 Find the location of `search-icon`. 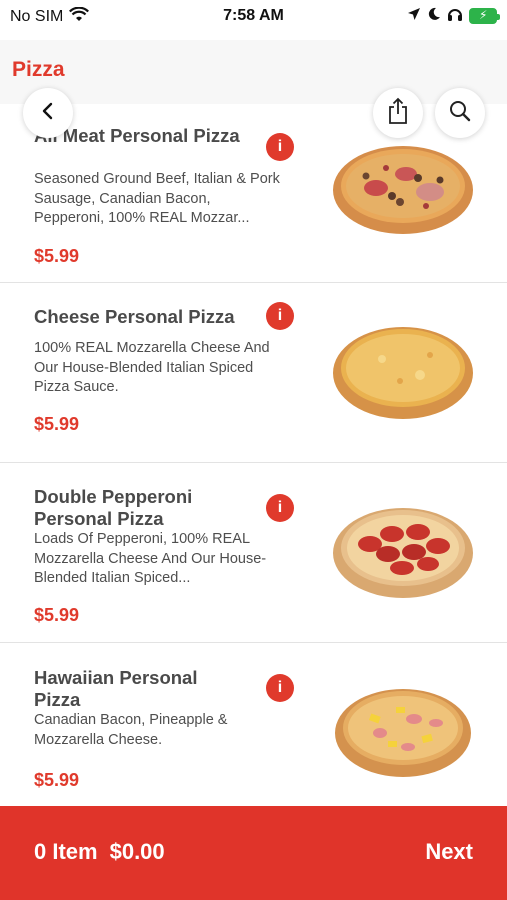

search-icon is located at coordinates (460, 113).